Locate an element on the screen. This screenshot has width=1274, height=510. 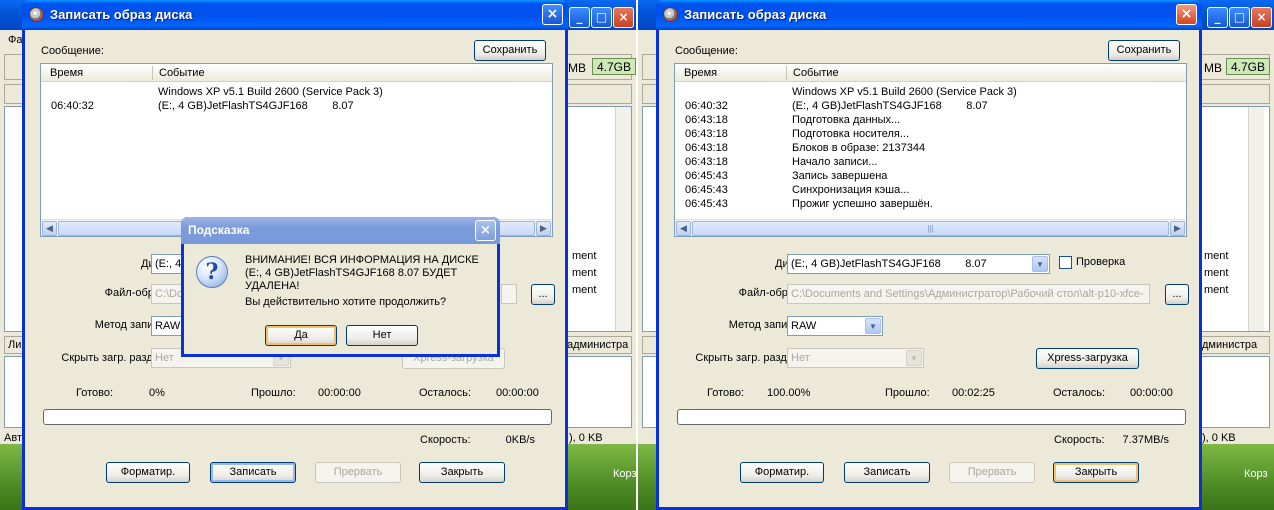
remaining-value: 00:00:00 is located at coordinates (517, 393).